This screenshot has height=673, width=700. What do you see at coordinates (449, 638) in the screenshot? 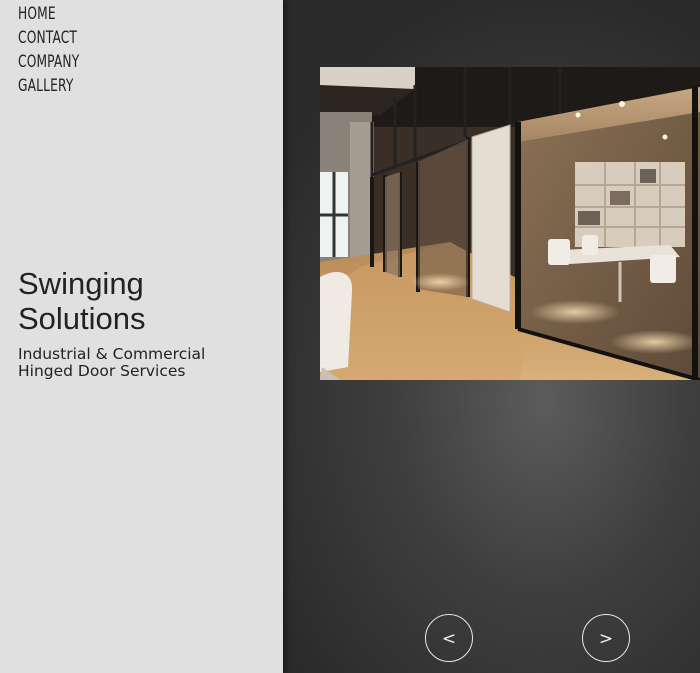
I see `prev-slide-button: <` at bounding box center [449, 638].